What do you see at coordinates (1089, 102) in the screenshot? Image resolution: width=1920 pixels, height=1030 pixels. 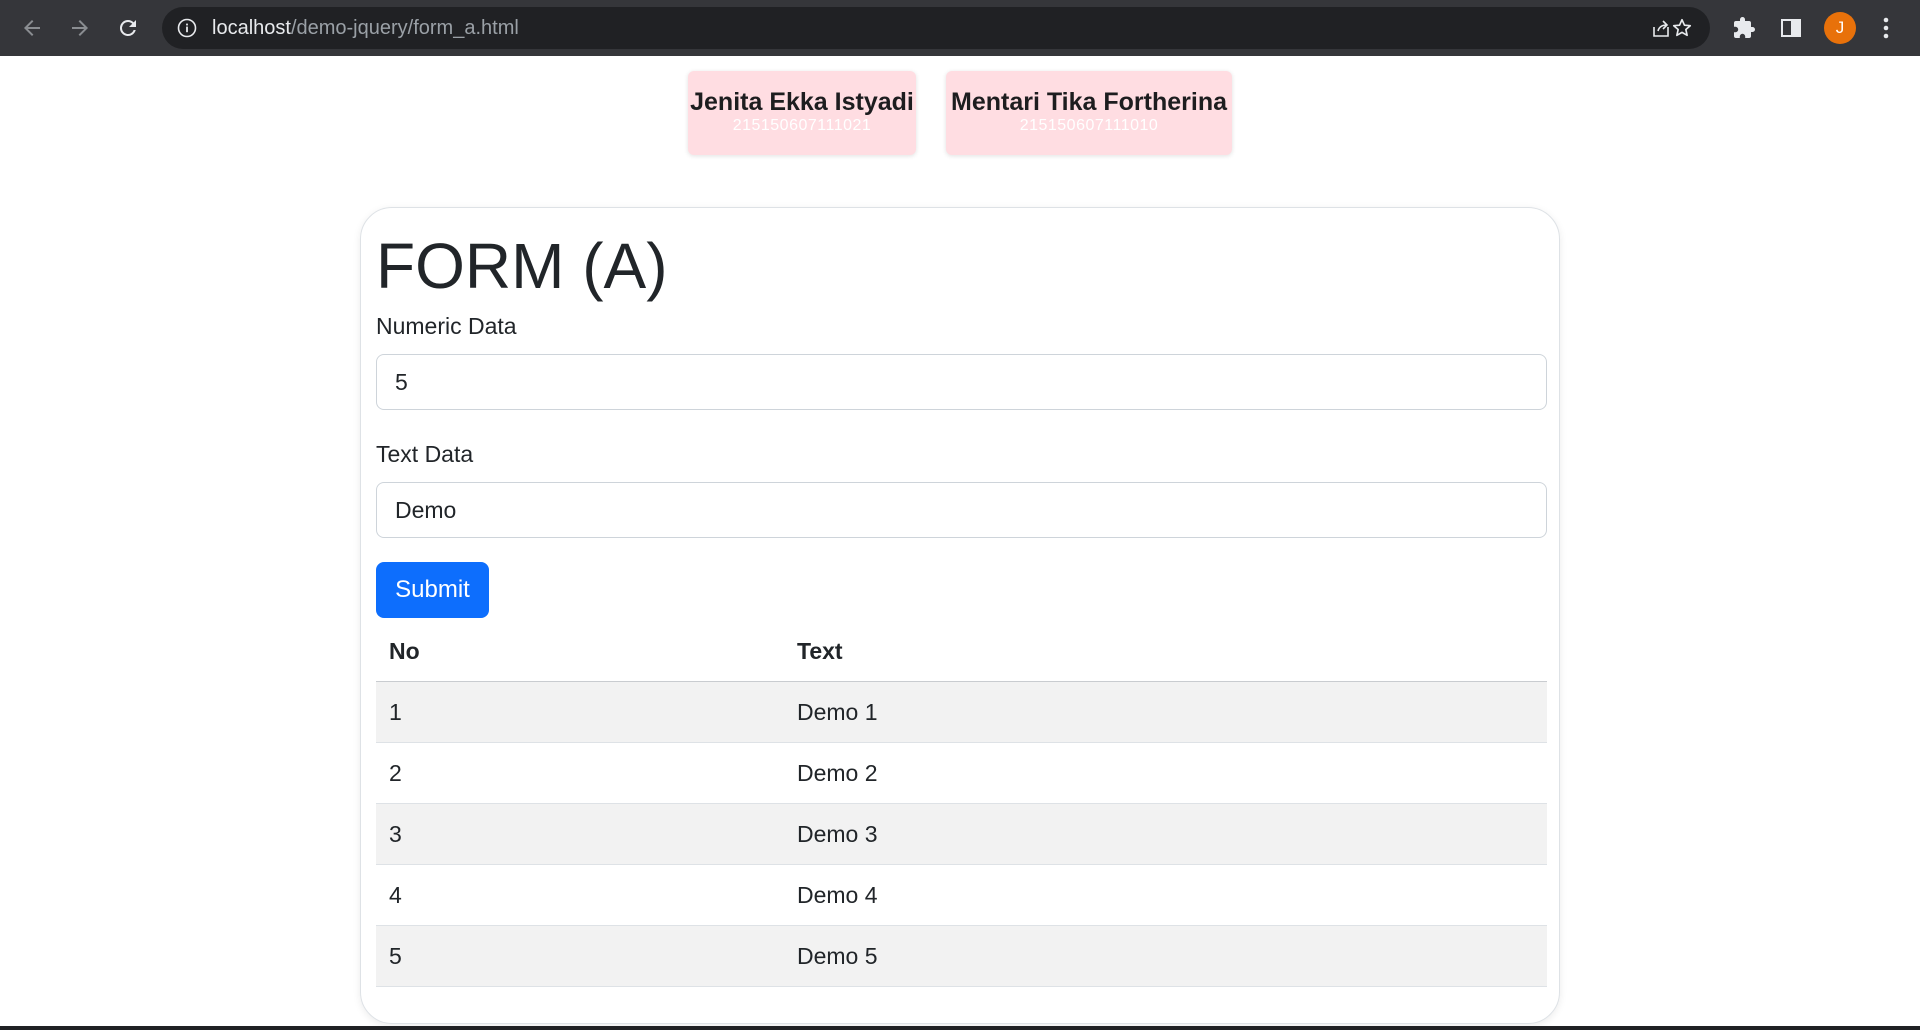 I see `author-name: Mentari Tika Fortherina` at bounding box center [1089, 102].